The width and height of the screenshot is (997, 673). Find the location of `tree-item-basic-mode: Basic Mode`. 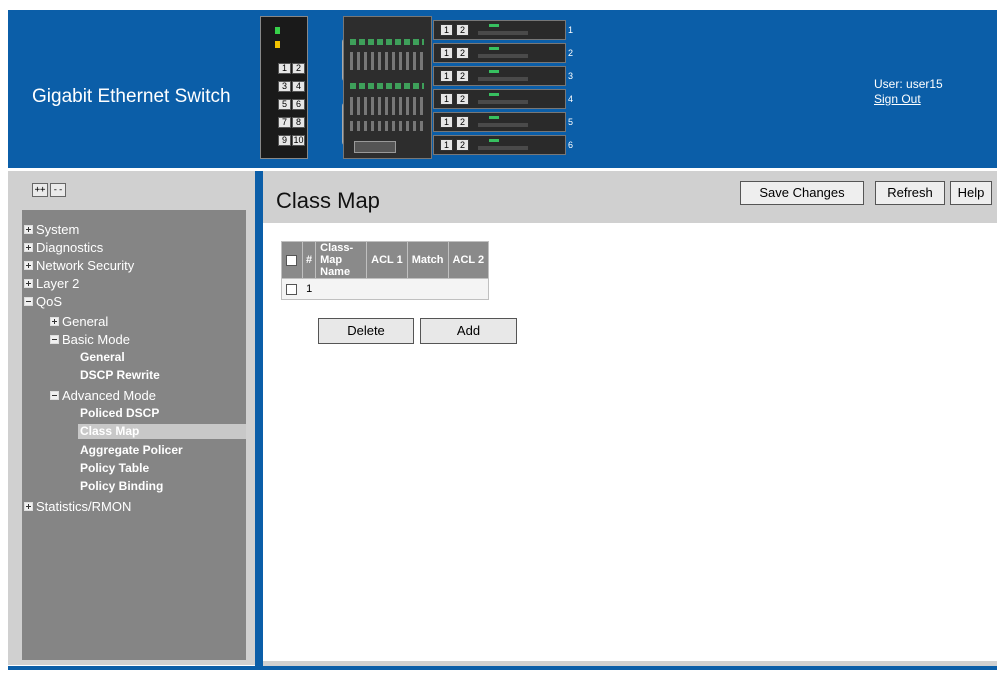

tree-item-basic-mode: Basic Mode is located at coordinates (90, 339).